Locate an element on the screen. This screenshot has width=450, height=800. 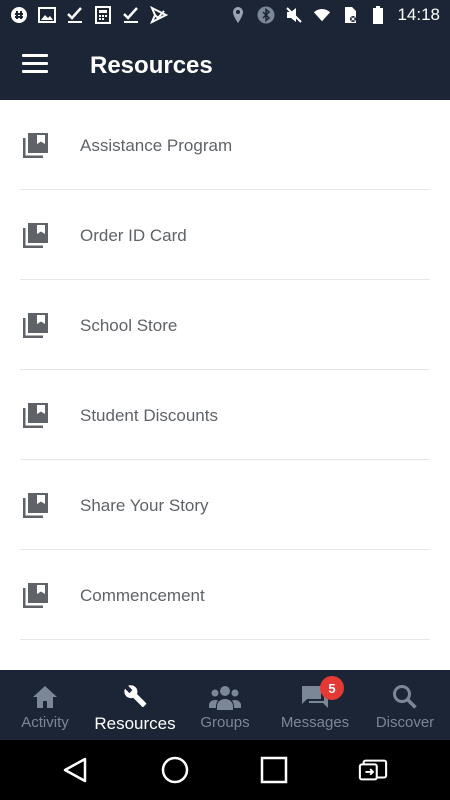
list-item: Commencement is located at coordinates (225, 595).